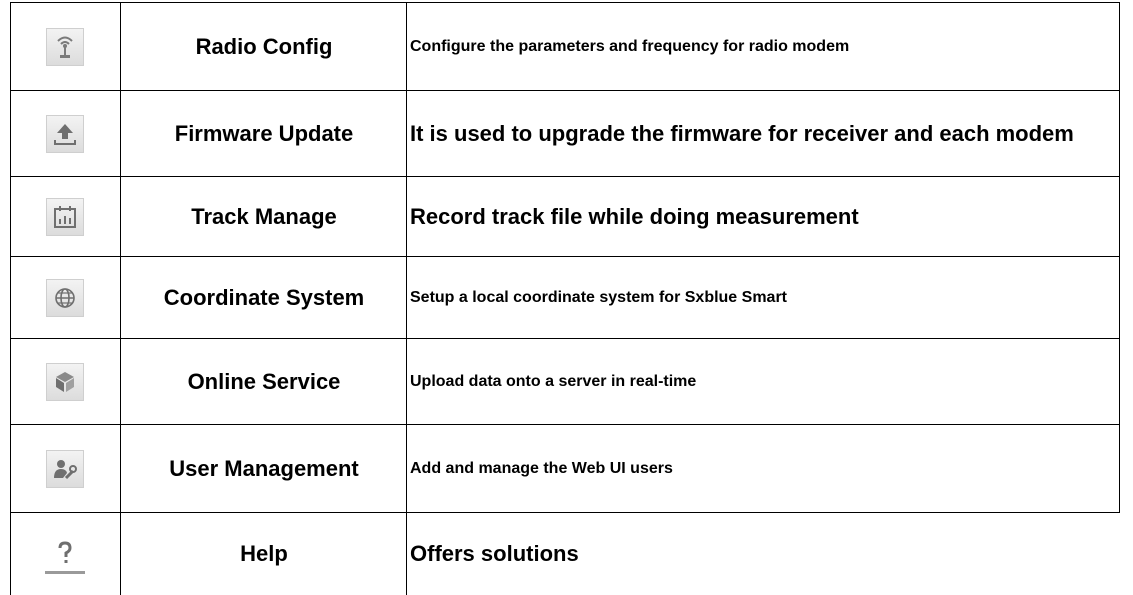  I want to click on upload-arrow-icon, so click(65, 133).